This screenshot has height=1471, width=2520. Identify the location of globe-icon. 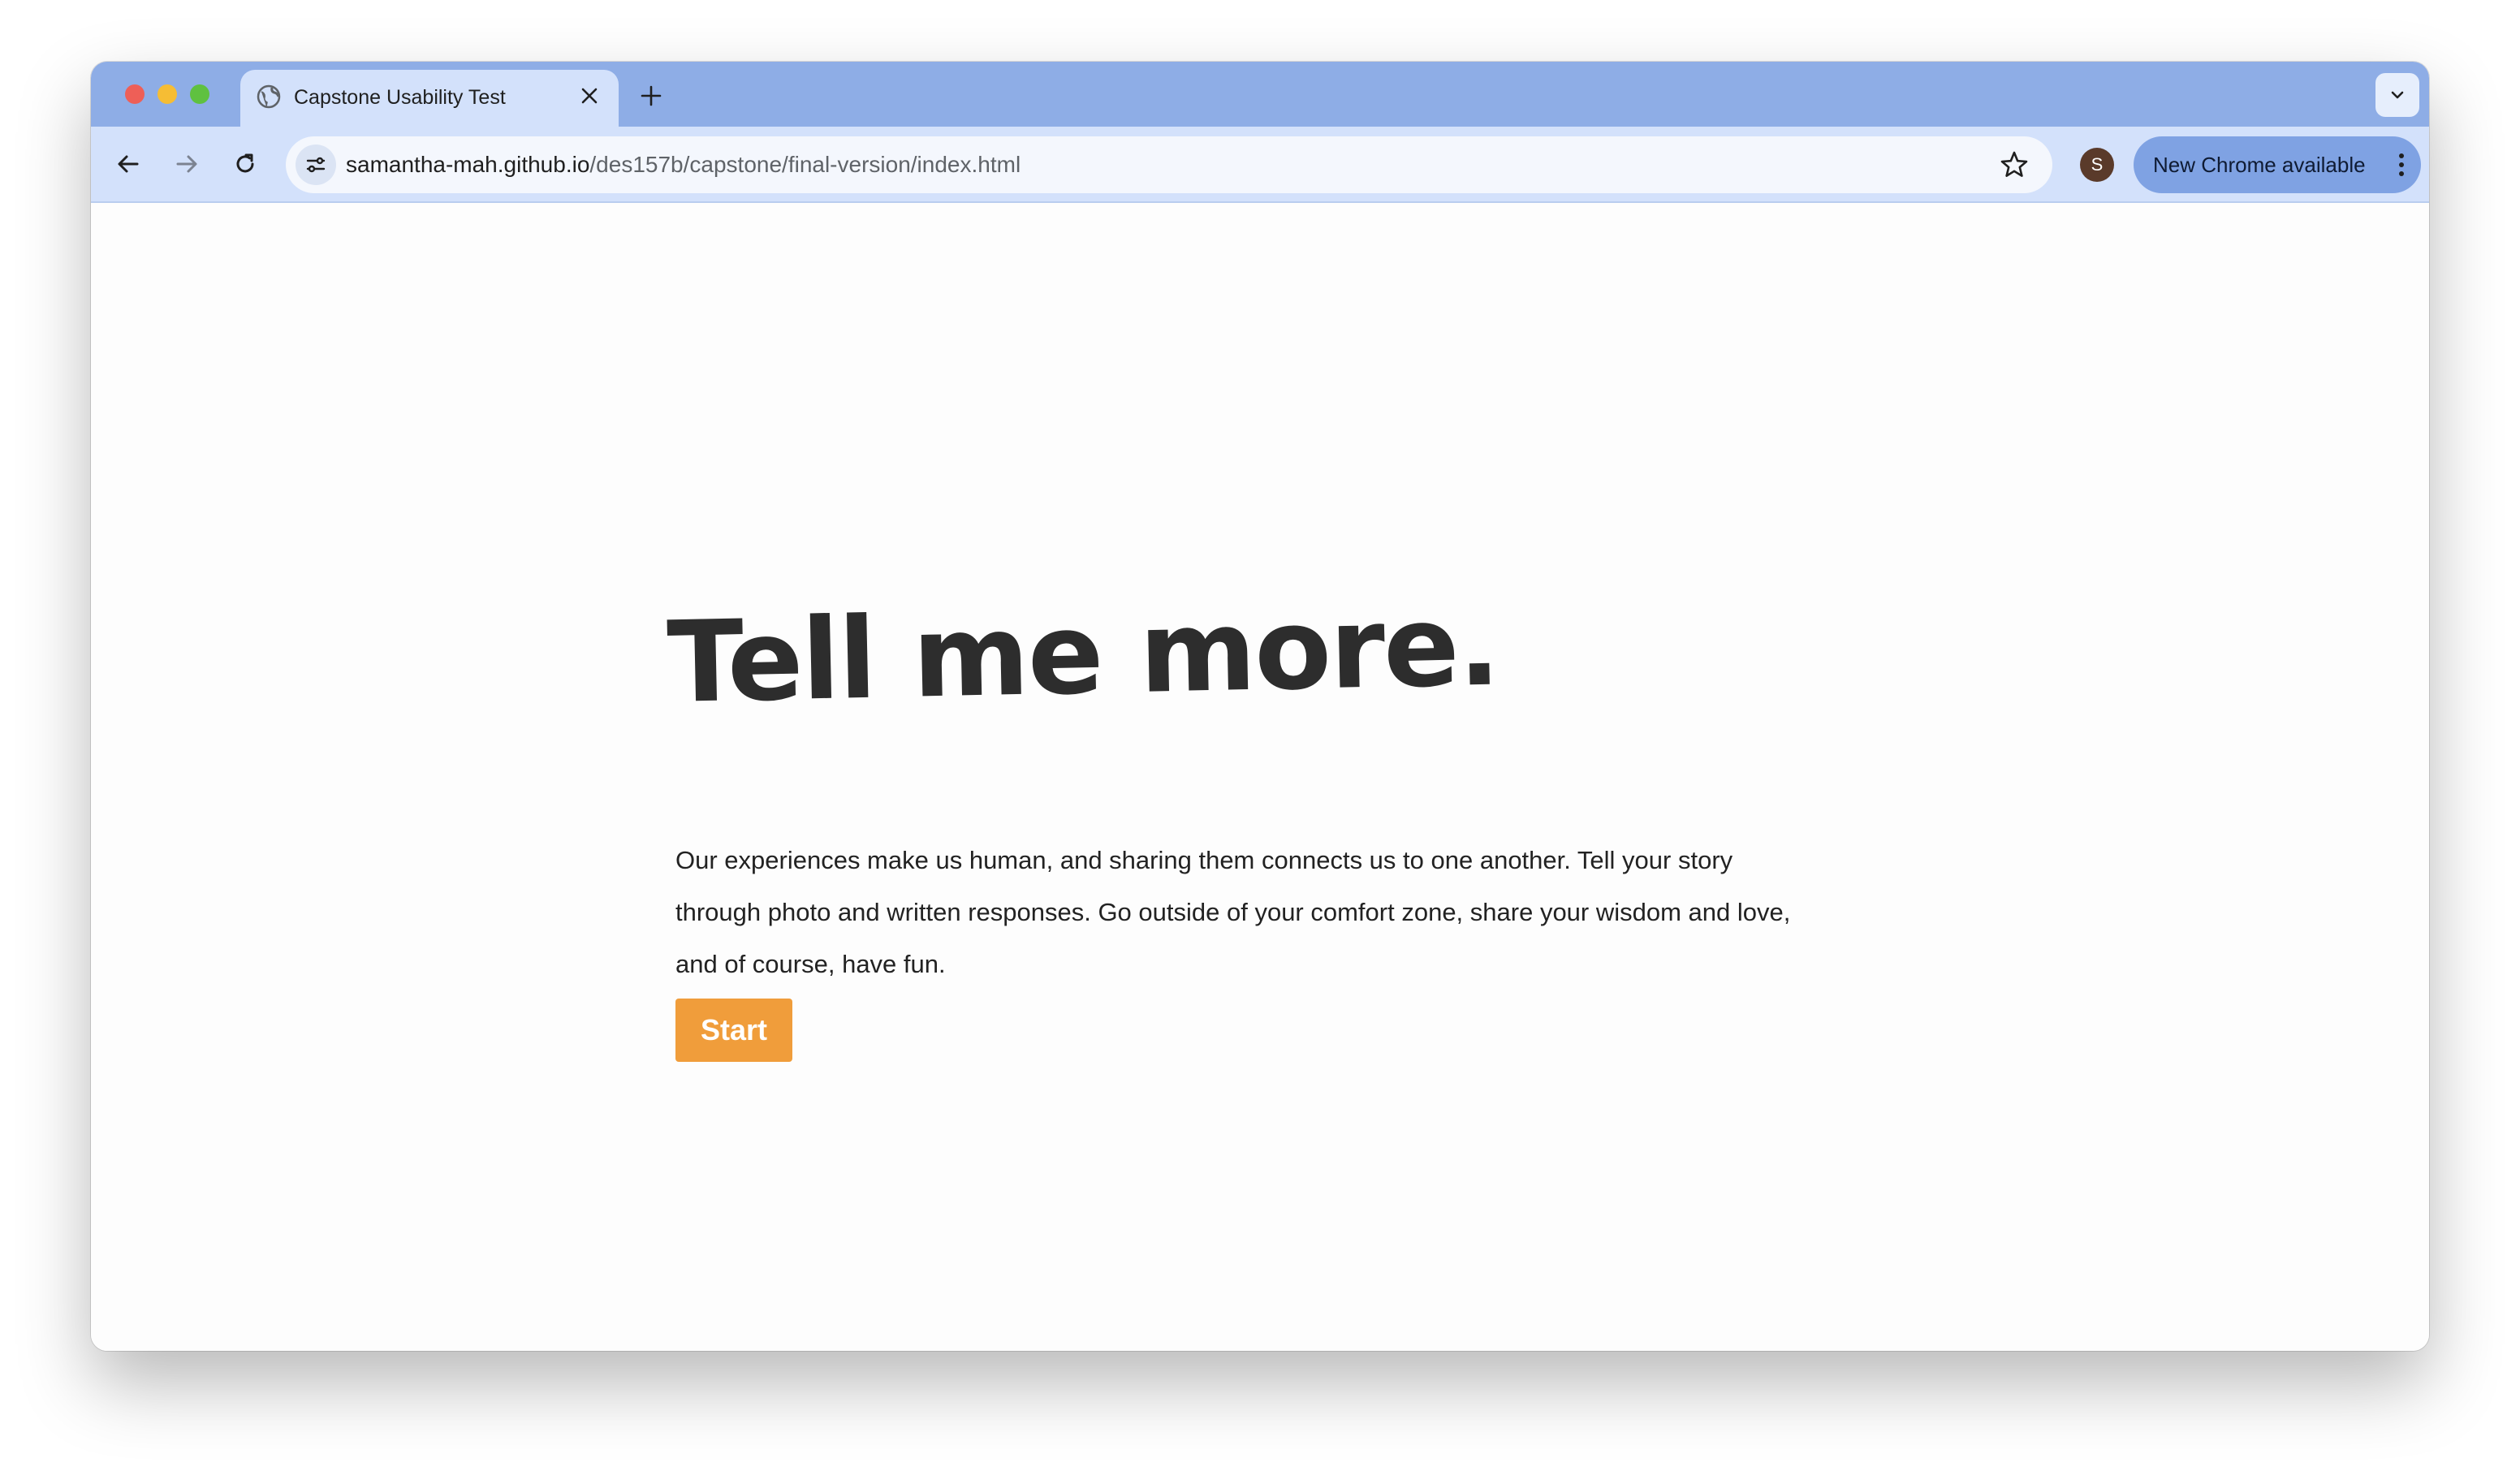
(269, 96).